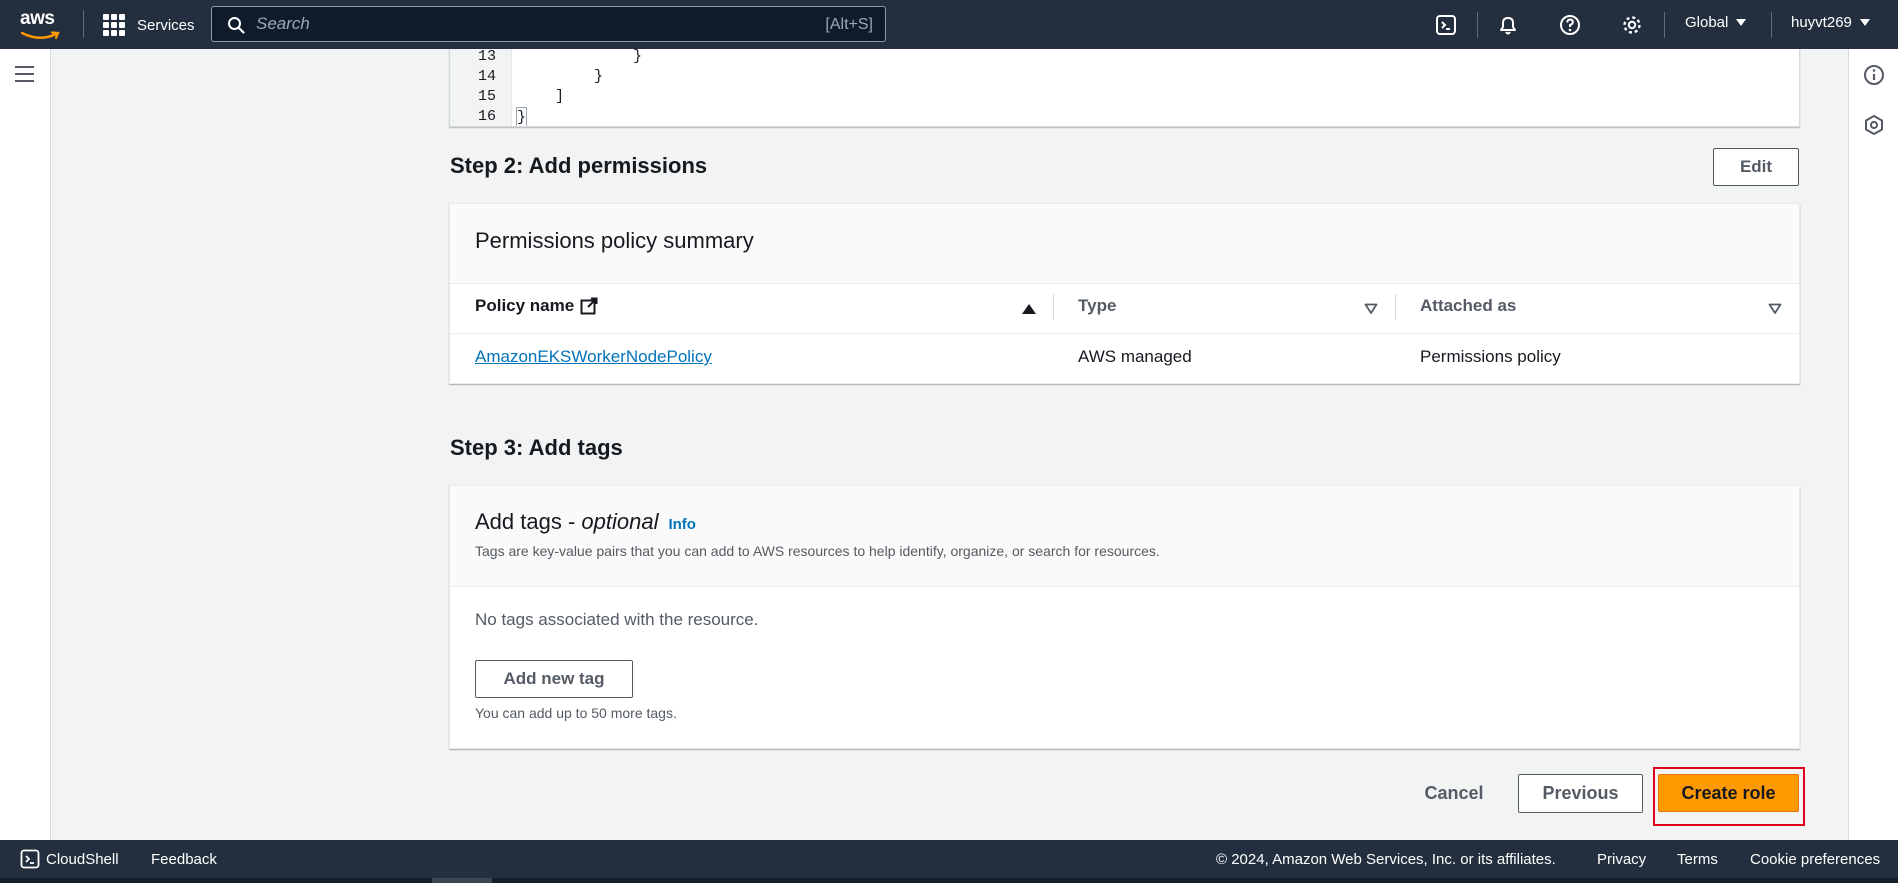 The height and width of the screenshot is (883, 1898). Describe the element at coordinates (487, 96) in the screenshot. I see `line-number: 15` at that location.